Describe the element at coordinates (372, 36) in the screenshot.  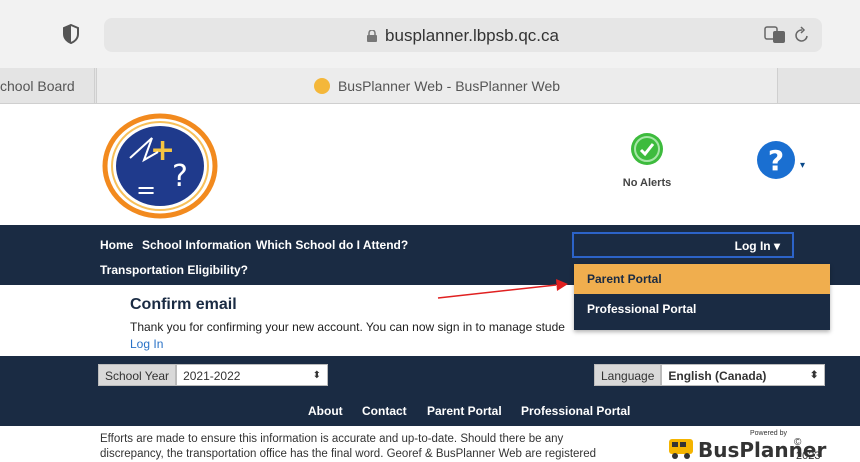
I see `lock-icon` at that location.